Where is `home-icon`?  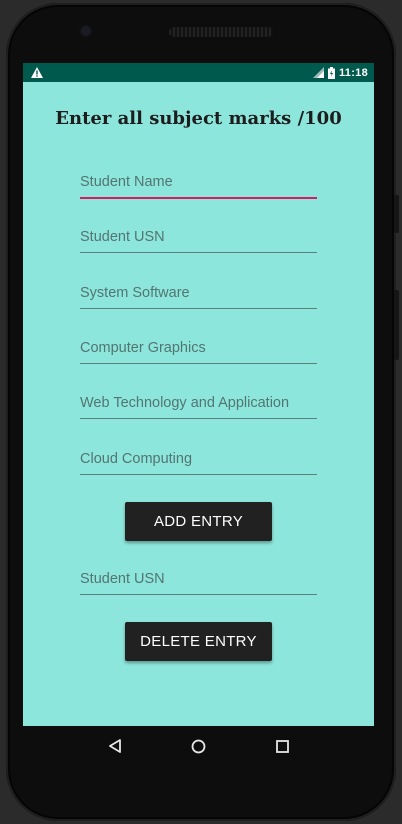
home-icon is located at coordinates (198, 746).